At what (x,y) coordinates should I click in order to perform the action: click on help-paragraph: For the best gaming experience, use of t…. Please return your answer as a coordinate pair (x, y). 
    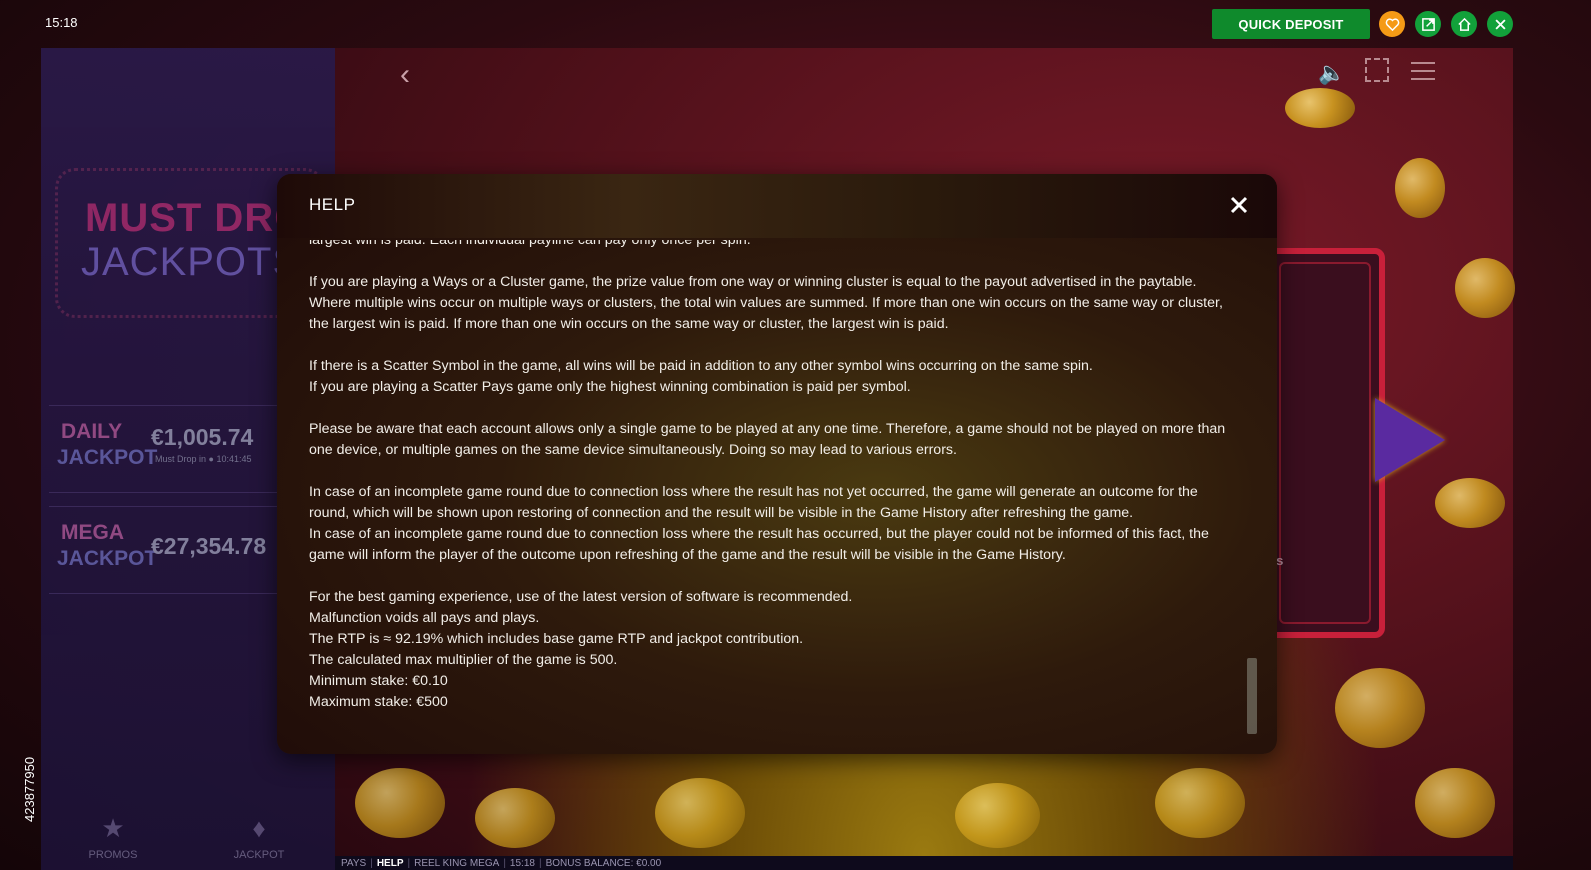
    Looking at the image, I should click on (581, 597).